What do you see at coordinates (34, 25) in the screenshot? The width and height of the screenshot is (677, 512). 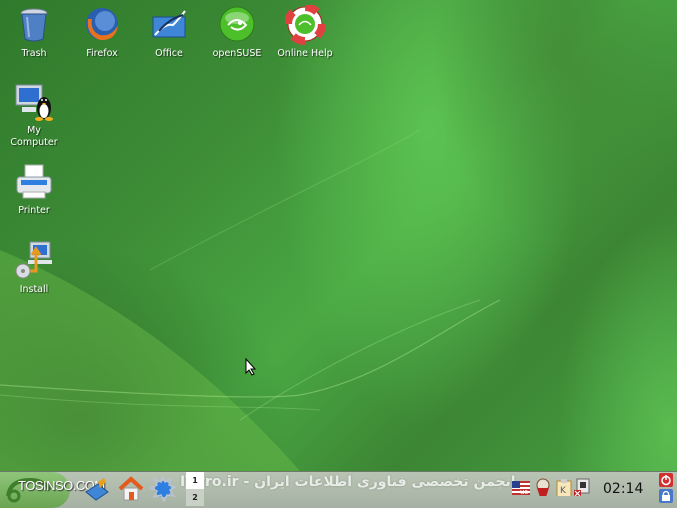 I see `trash-icon` at bounding box center [34, 25].